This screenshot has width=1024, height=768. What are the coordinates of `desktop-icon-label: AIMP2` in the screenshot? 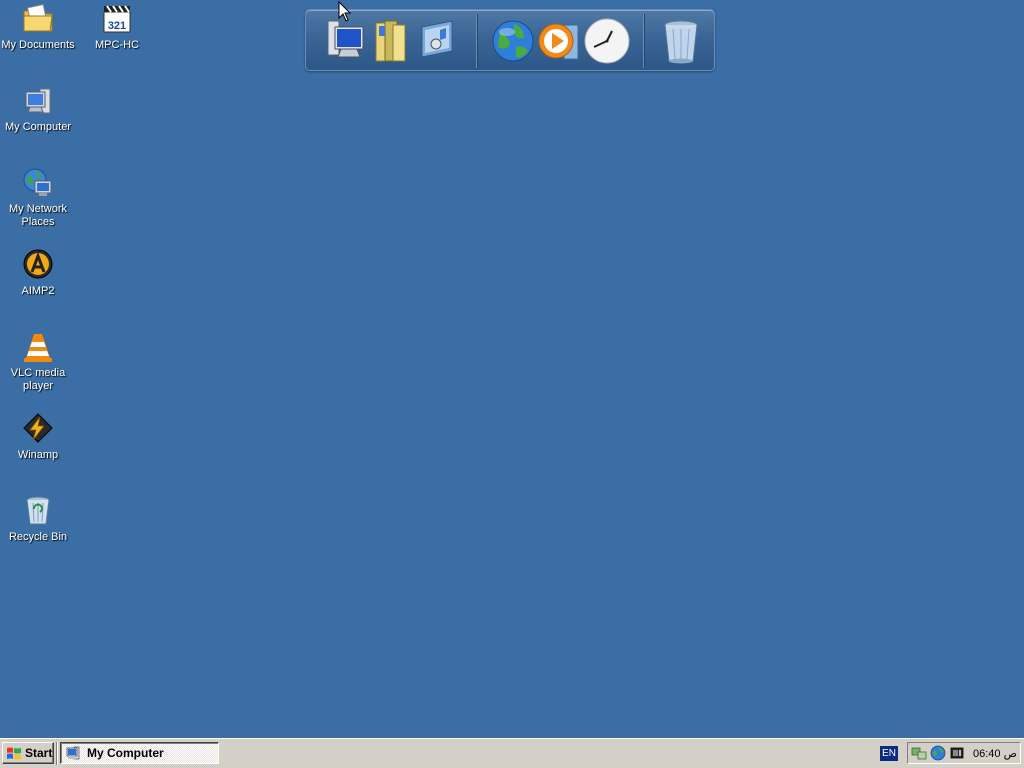 It's located at (38, 291).